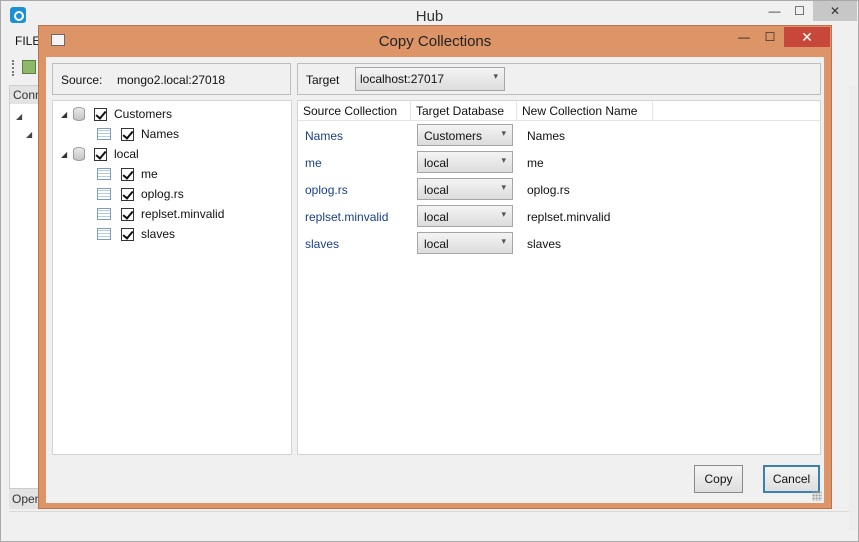 The width and height of the screenshot is (859, 542). I want to click on checkbox-customers, so click(100, 114).